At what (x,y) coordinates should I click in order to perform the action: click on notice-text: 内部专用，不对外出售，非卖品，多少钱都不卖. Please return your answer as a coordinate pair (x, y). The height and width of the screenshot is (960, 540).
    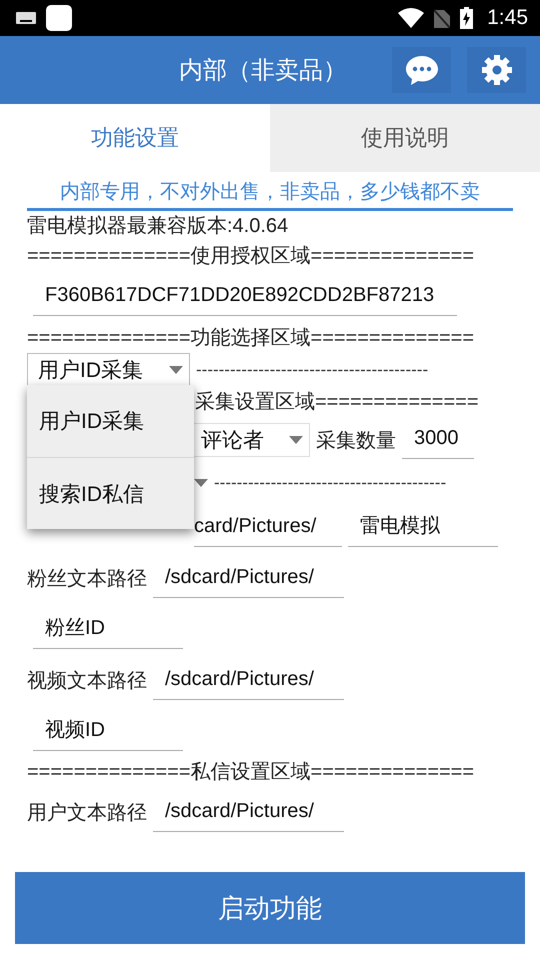
    Looking at the image, I should click on (270, 194).